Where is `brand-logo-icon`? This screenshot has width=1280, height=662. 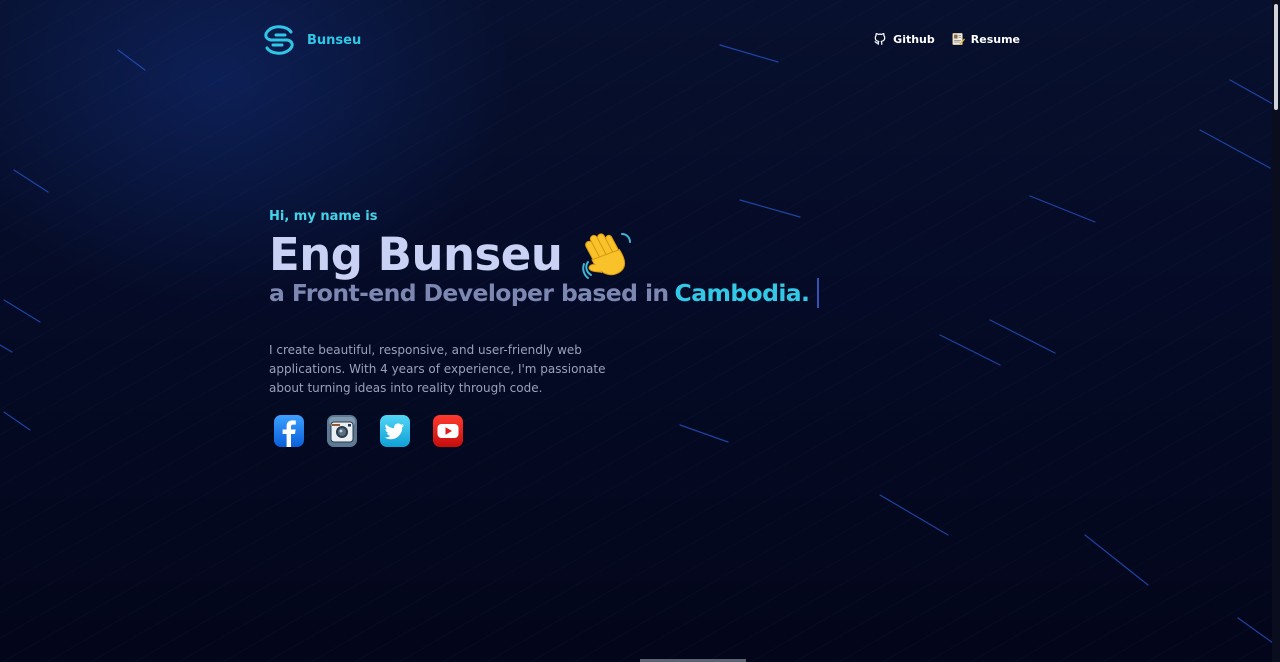
brand-logo-icon is located at coordinates (279, 40).